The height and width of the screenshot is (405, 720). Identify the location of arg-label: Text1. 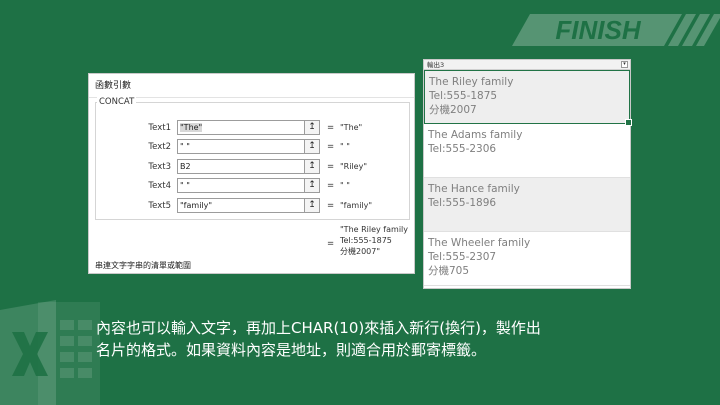
(159, 128).